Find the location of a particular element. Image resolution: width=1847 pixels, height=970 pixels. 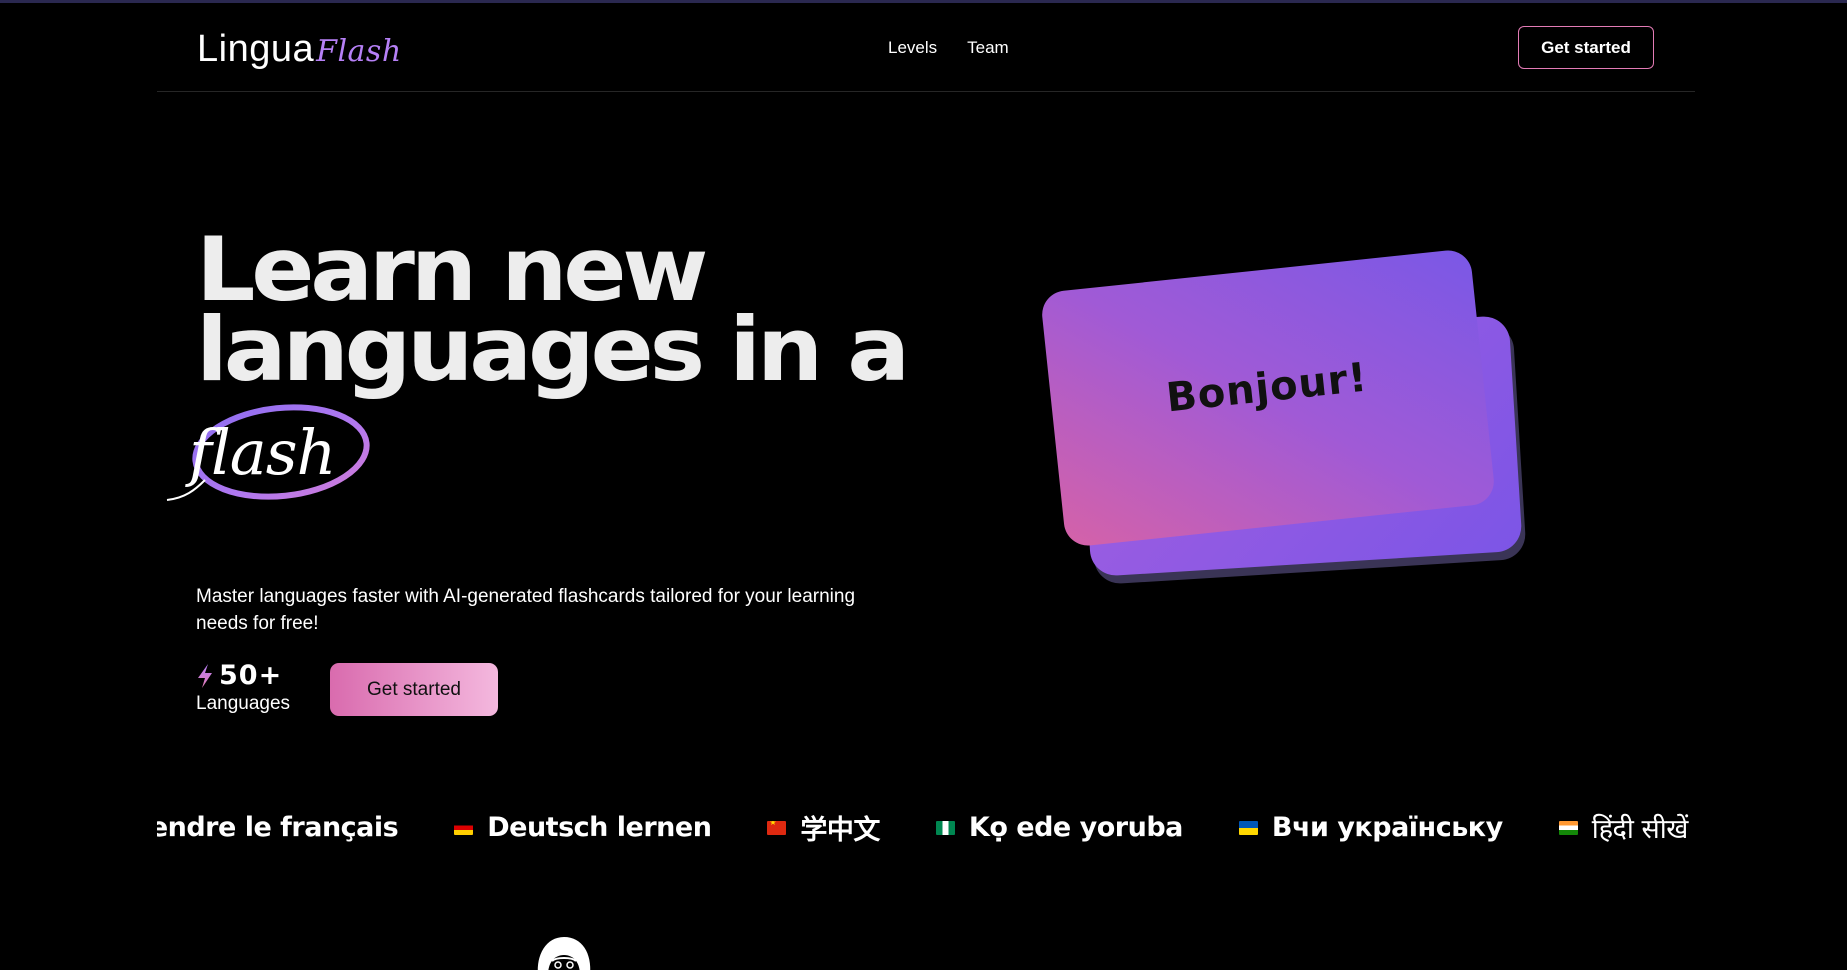

marquee-item-french: rendre le français is located at coordinates (278, 827).